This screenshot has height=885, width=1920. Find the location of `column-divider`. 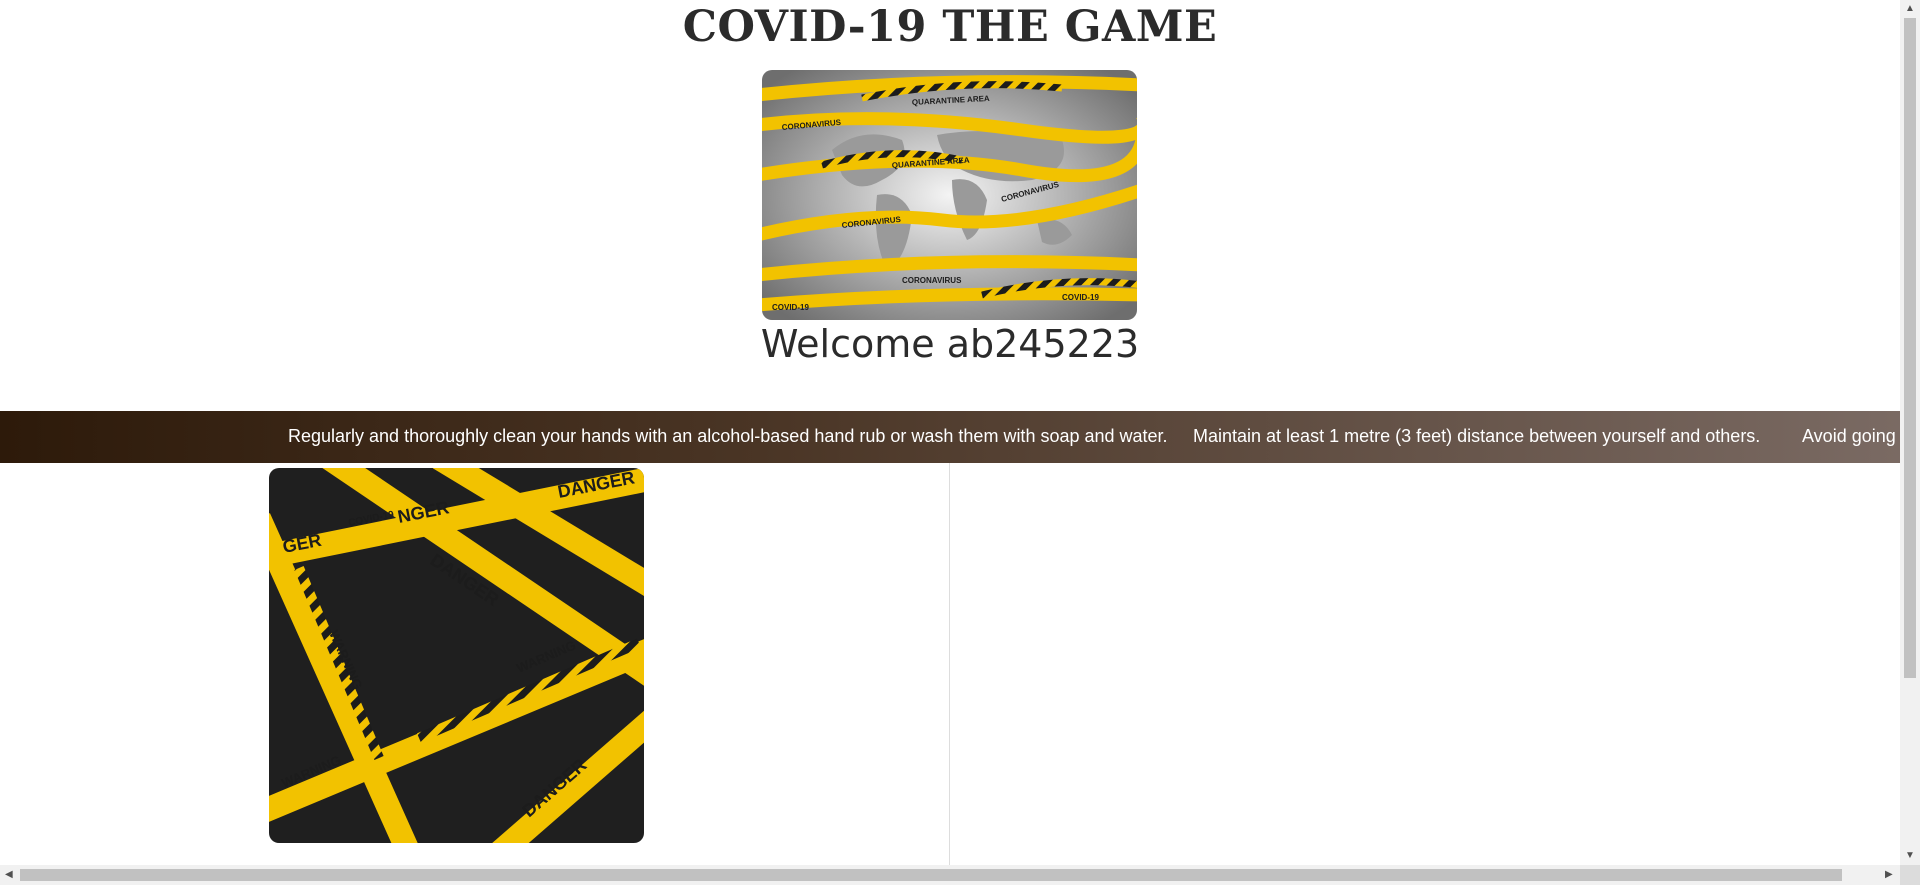

column-divider is located at coordinates (949, 664).